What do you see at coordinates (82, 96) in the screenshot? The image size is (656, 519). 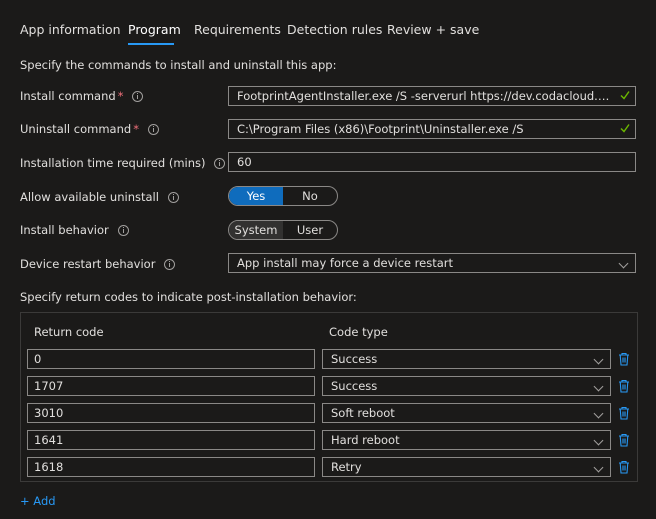 I see `install-command-label: Install command *` at bounding box center [82, 96].